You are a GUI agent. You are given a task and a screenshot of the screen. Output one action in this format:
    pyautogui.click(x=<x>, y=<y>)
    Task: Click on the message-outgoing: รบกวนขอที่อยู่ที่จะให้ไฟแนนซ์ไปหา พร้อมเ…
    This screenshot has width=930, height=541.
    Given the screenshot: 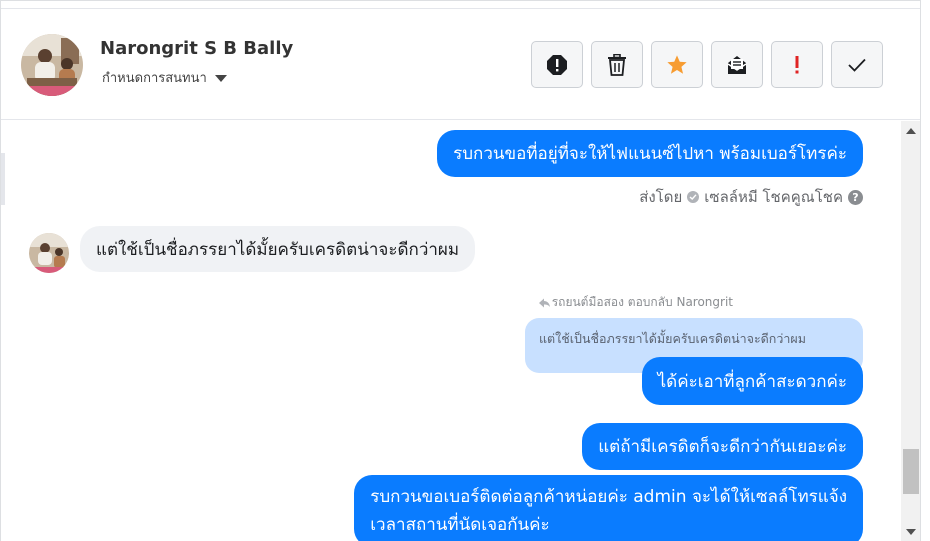 What is the action you would take?
    pyautogui.click(x=650, y=153)
    